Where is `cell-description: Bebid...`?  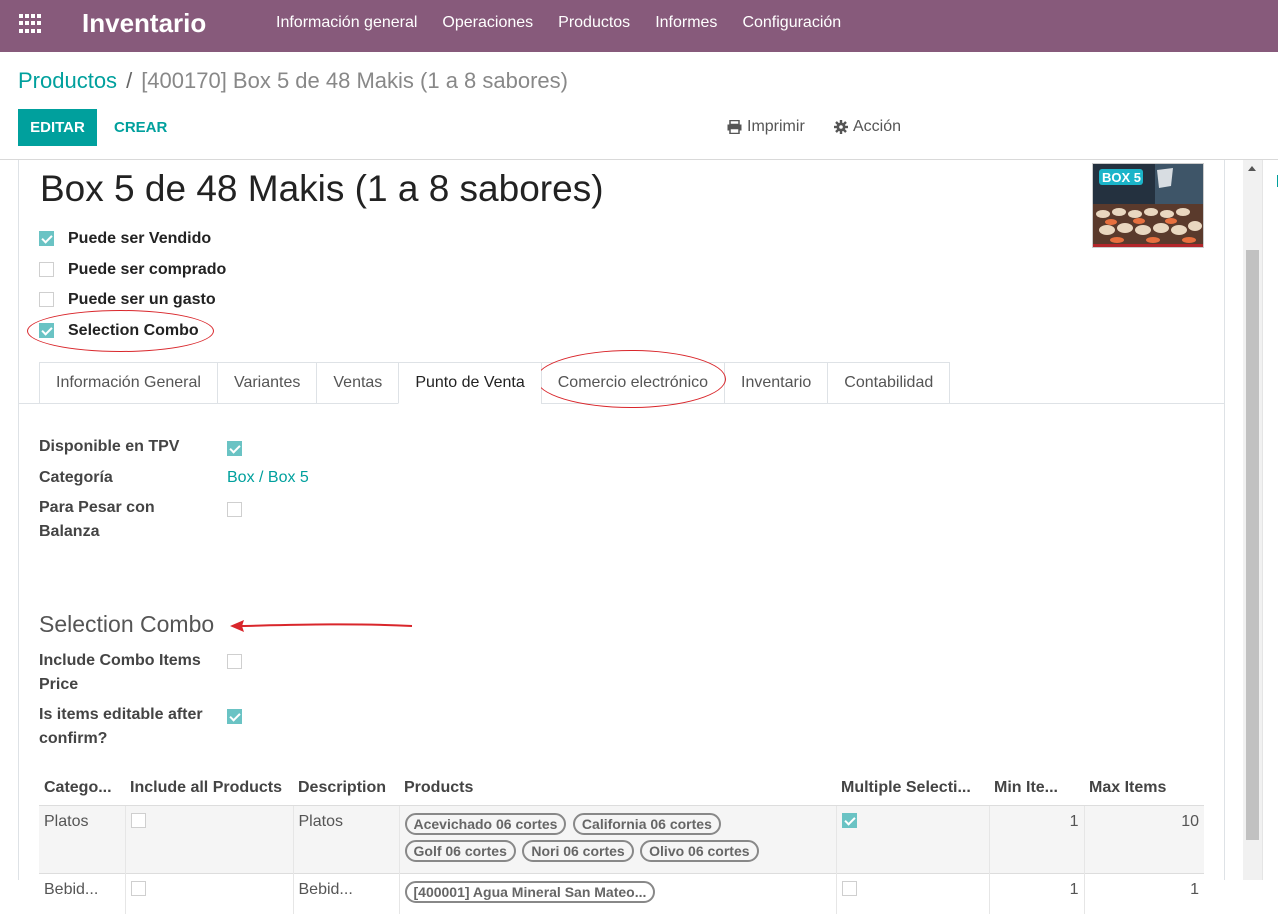
cell-description: Bebid... is located at coordinates (345, 893).